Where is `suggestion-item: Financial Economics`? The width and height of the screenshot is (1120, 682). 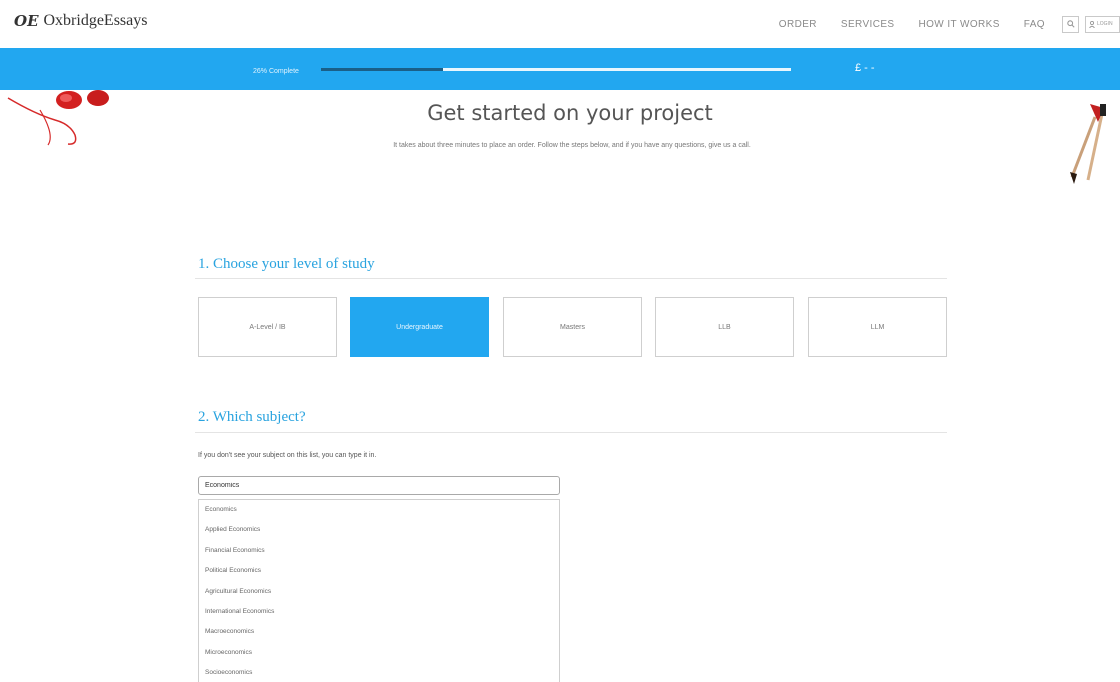
suggestion-item: Financial Economics is located at coordinates (379, 551).